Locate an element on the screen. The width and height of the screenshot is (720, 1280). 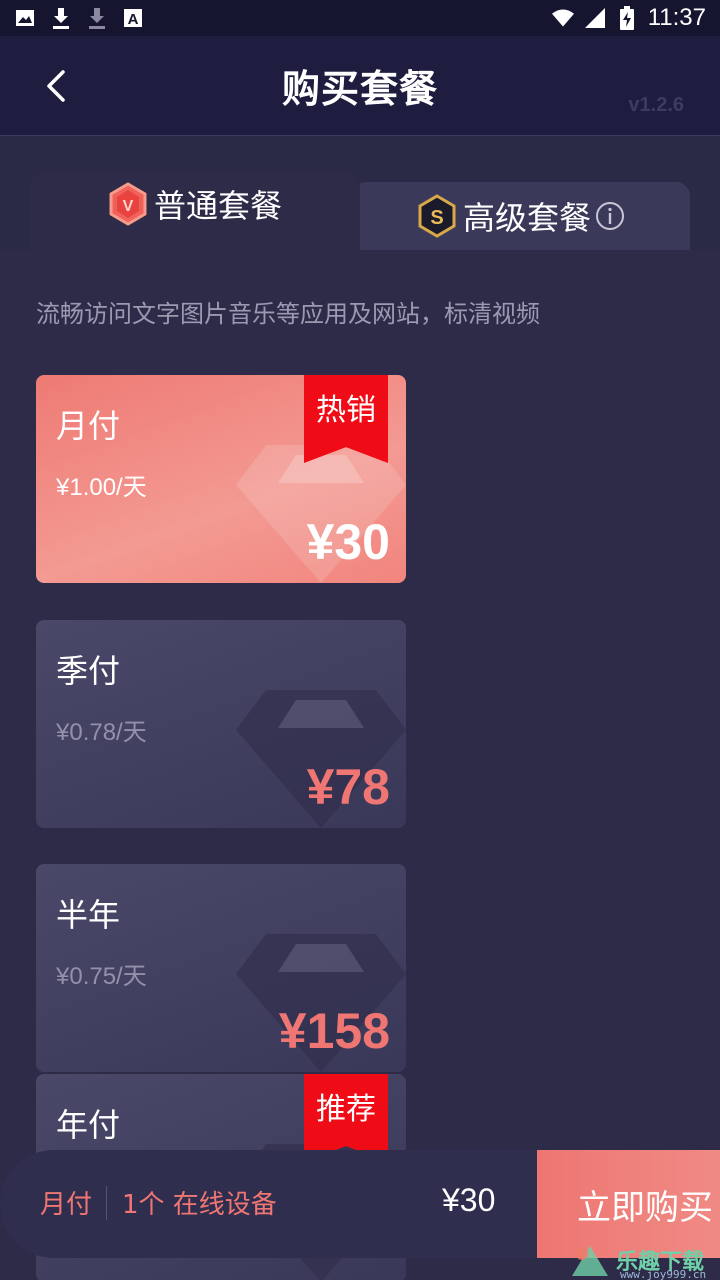
svg-text: V is located at coordinates (128, 206).